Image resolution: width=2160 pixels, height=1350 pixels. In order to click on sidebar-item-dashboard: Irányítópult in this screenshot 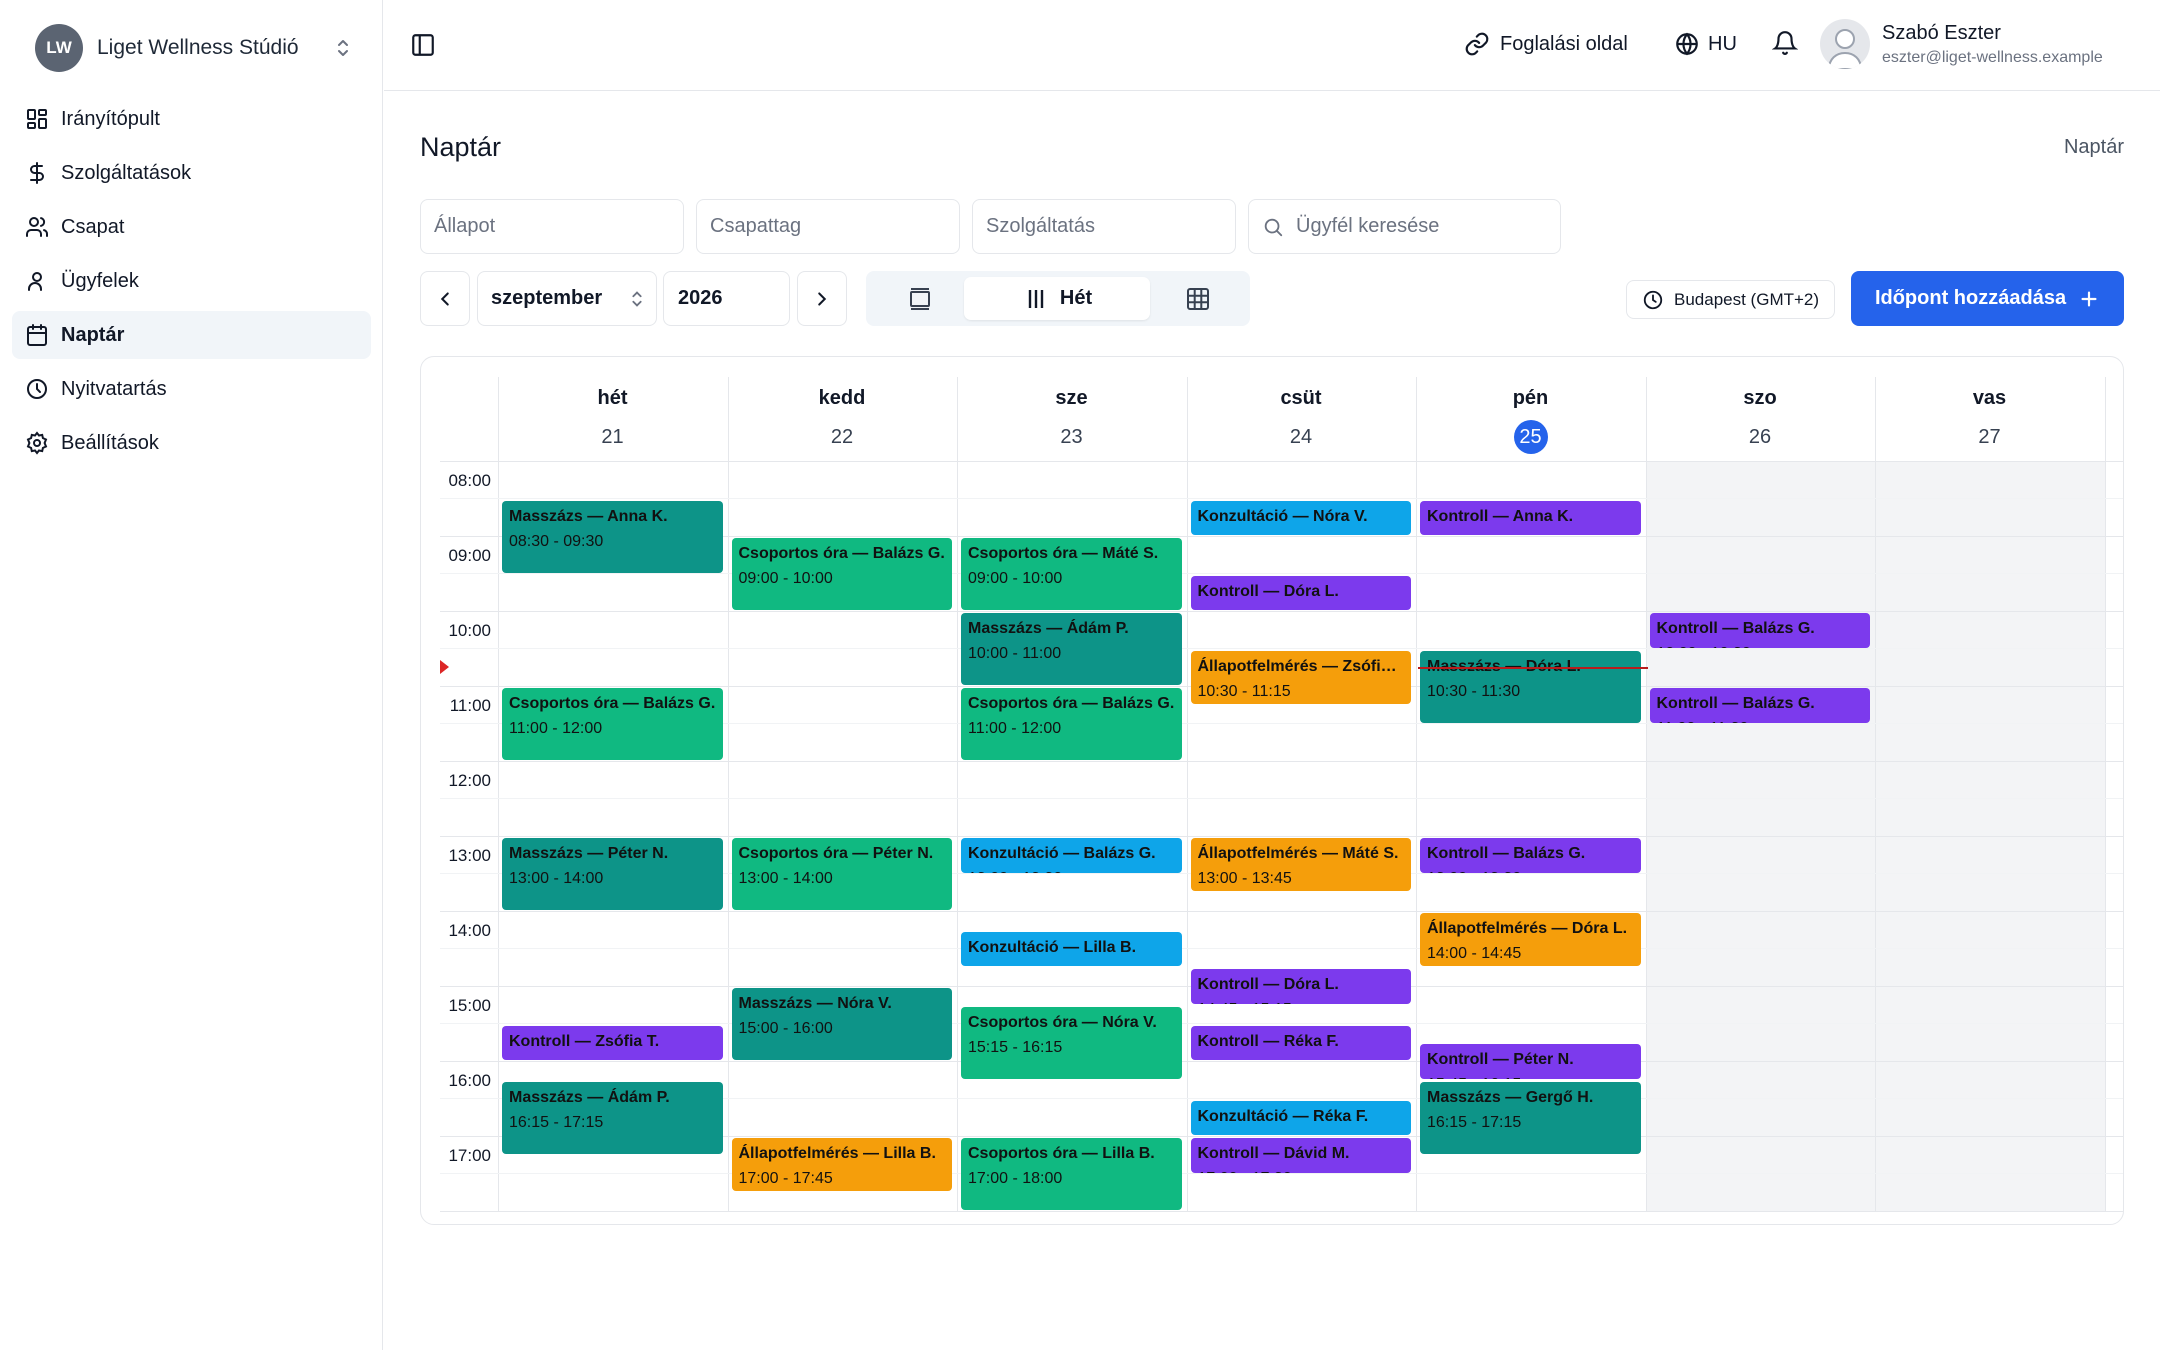, I will do `click(191, 119)`.